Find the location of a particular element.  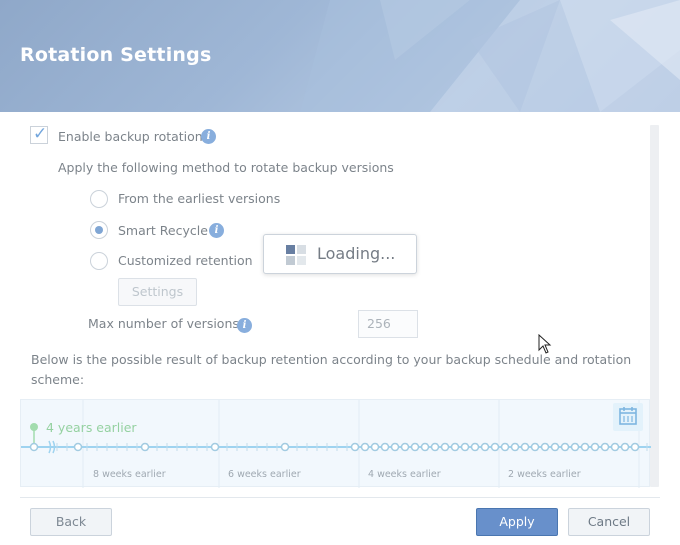

tick-label: 2 weeks earlier is located at coordinates (544, 474).